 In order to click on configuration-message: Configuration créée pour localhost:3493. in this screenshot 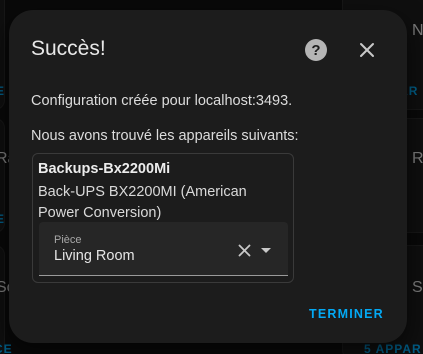, I will do `click(162, 101)`.